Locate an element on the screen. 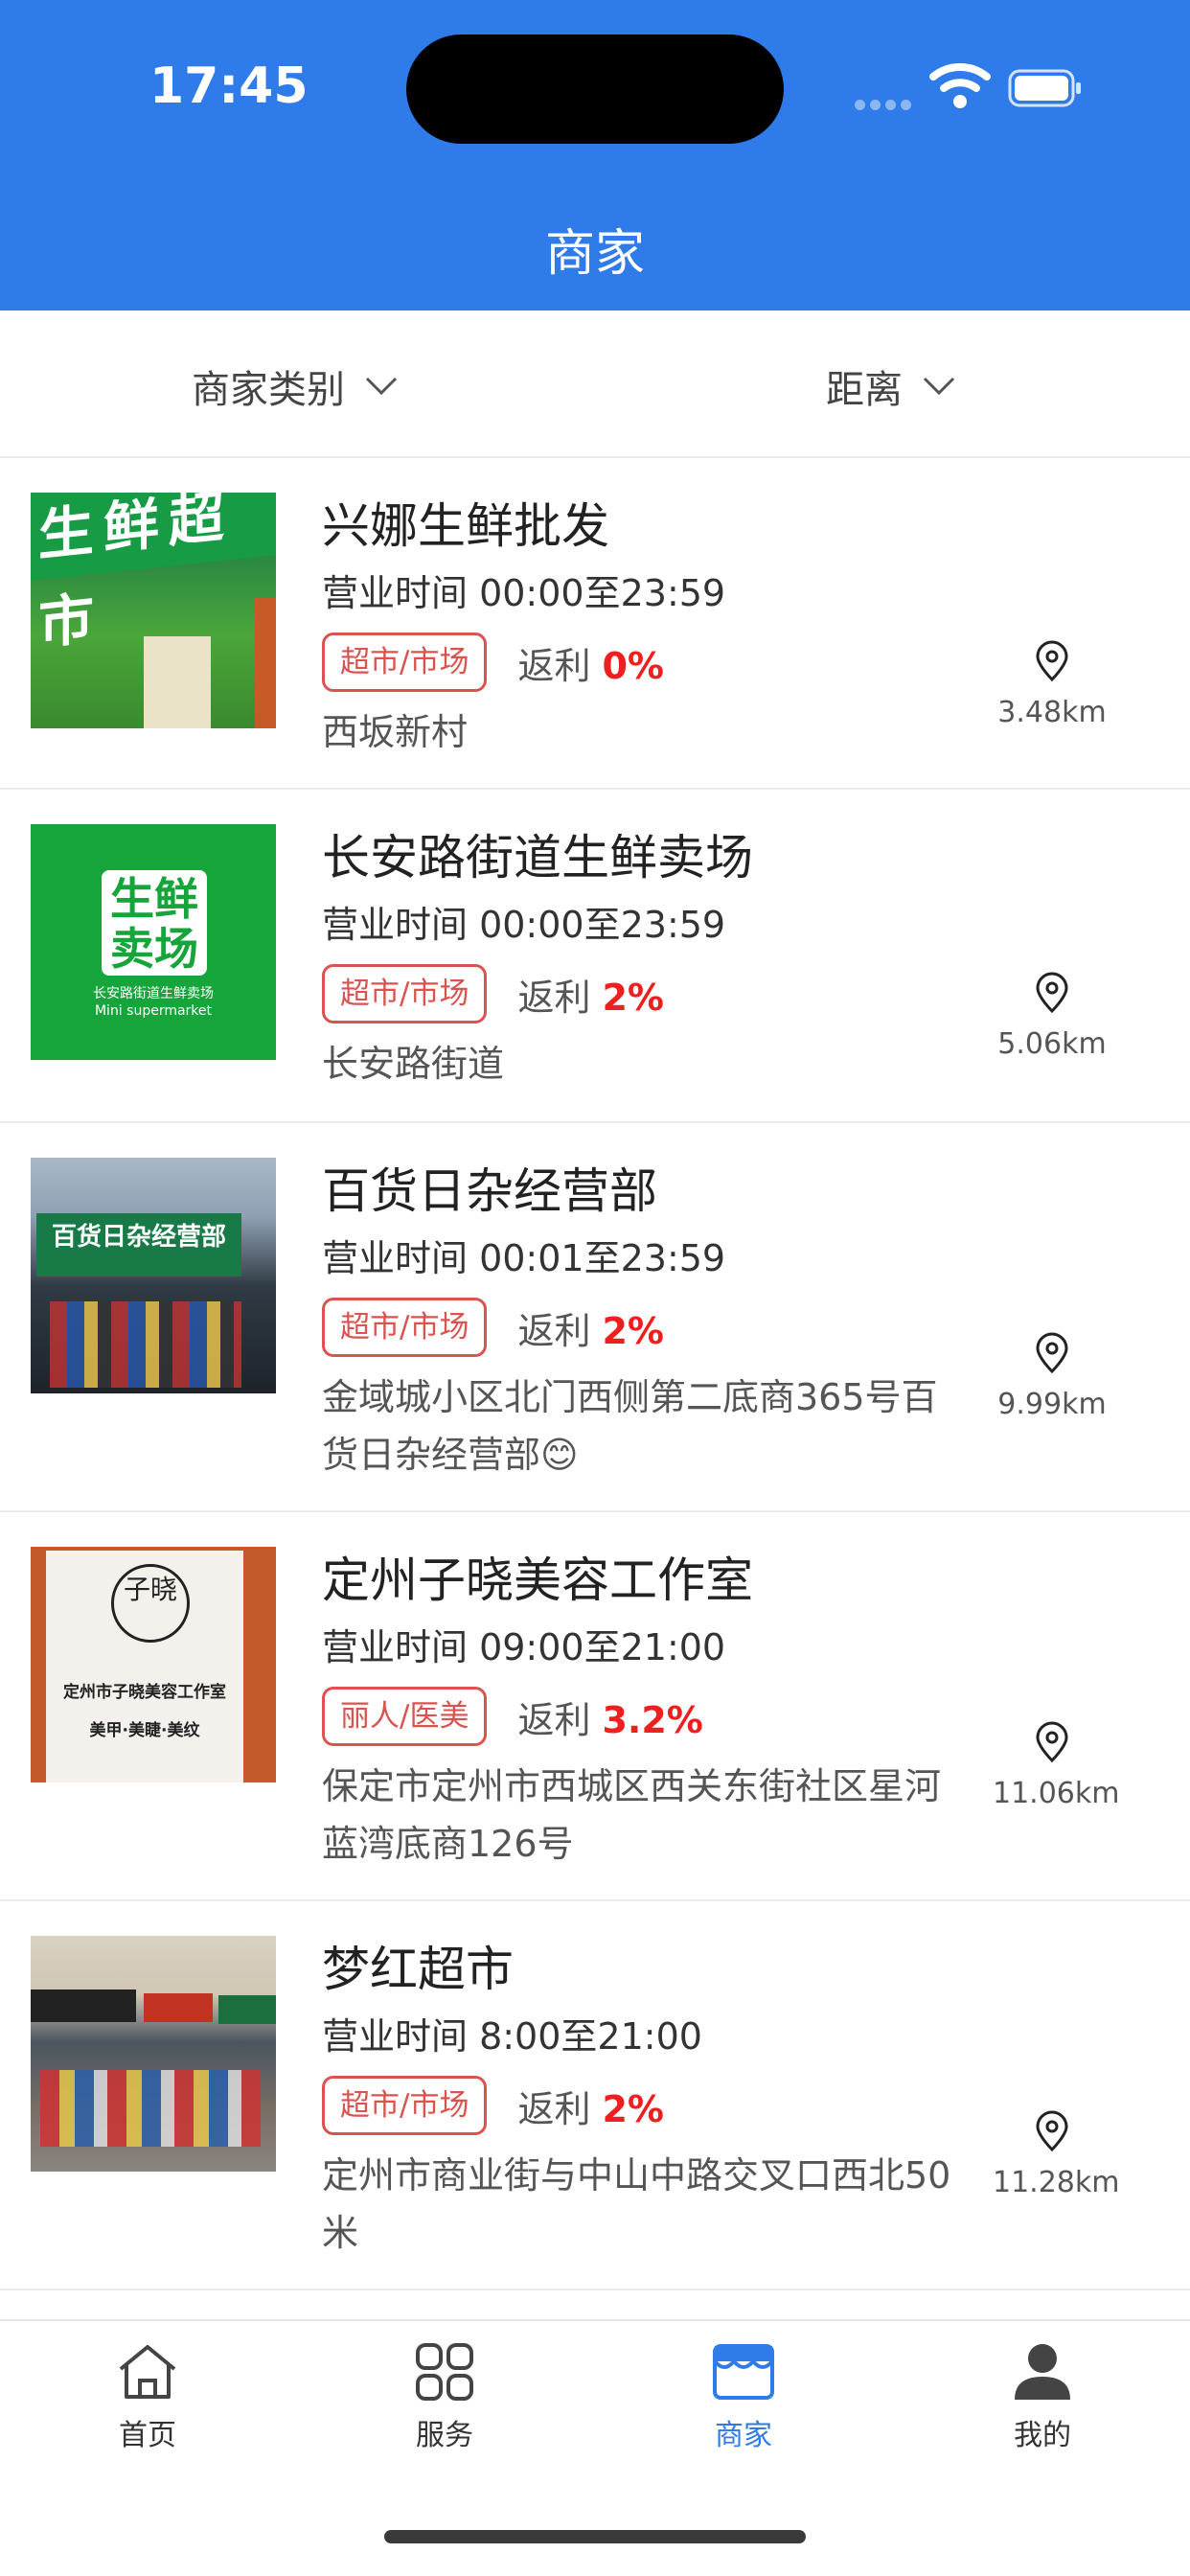  distance-text: 3.48km is located at coordinates (1052, 712).